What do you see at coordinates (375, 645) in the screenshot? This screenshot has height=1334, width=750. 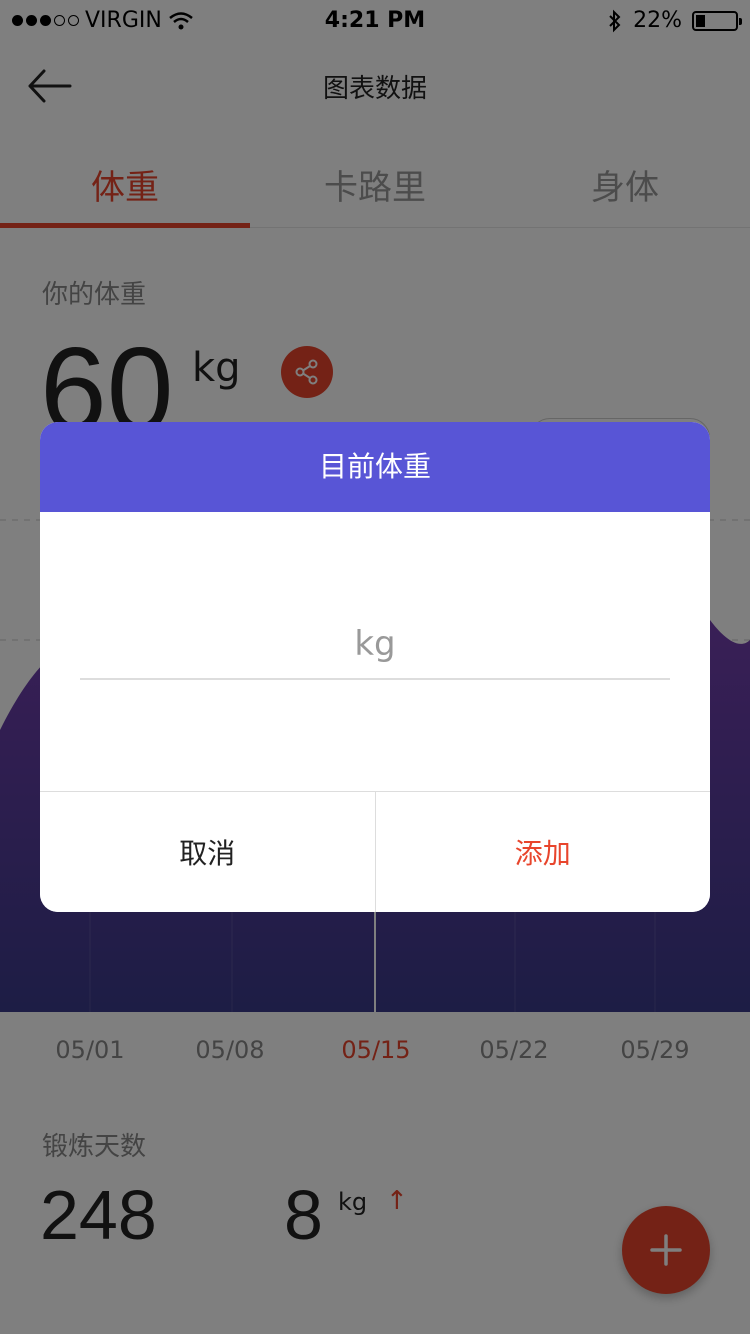 I see `weight-input` at bounding box center [375, 645].